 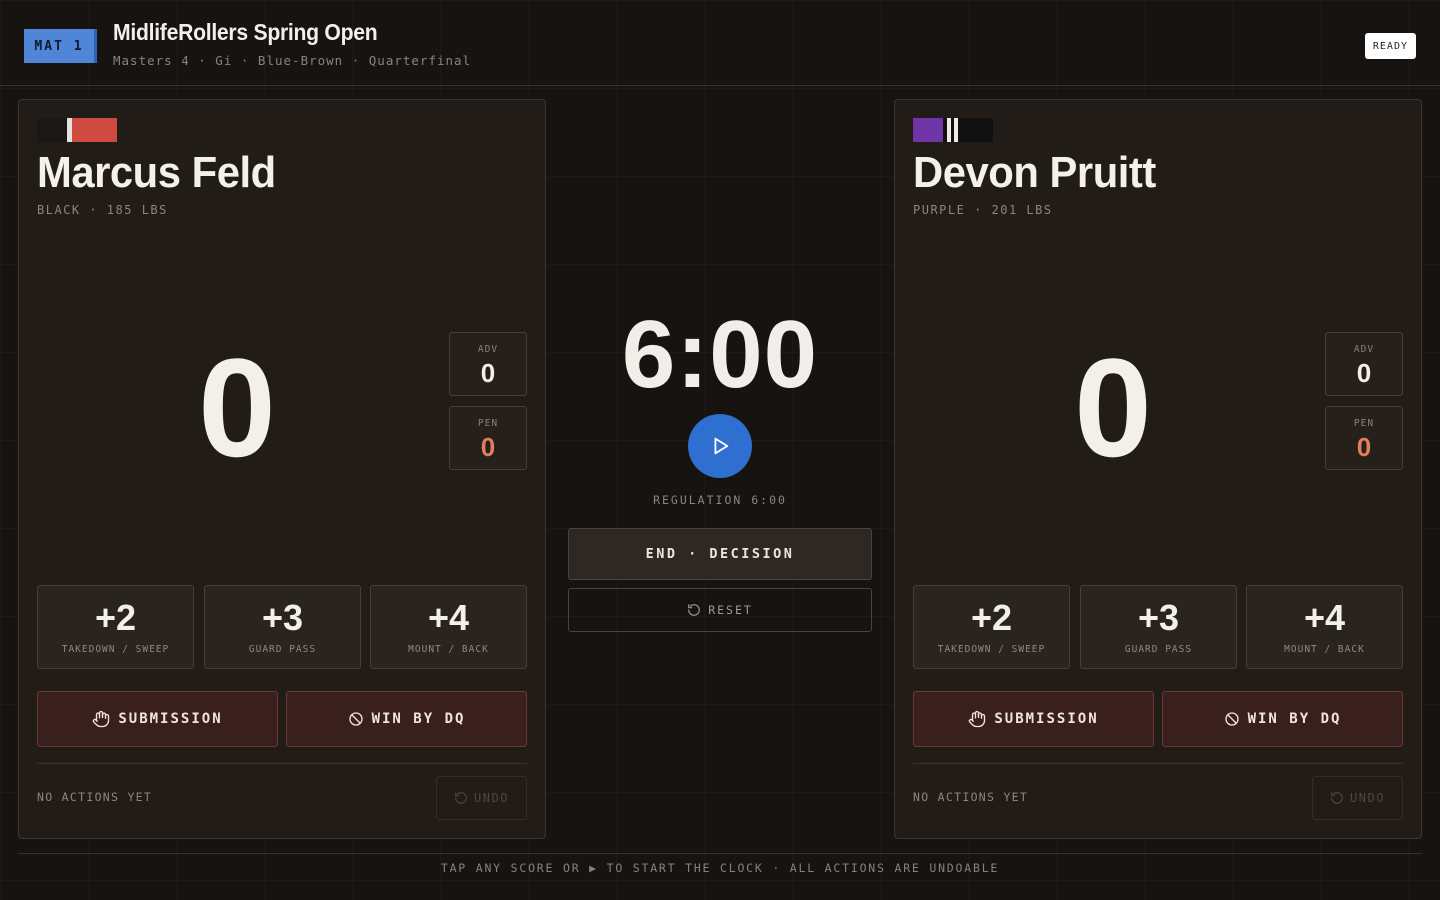 I want to click on play-button, so click(x=720, y=446).